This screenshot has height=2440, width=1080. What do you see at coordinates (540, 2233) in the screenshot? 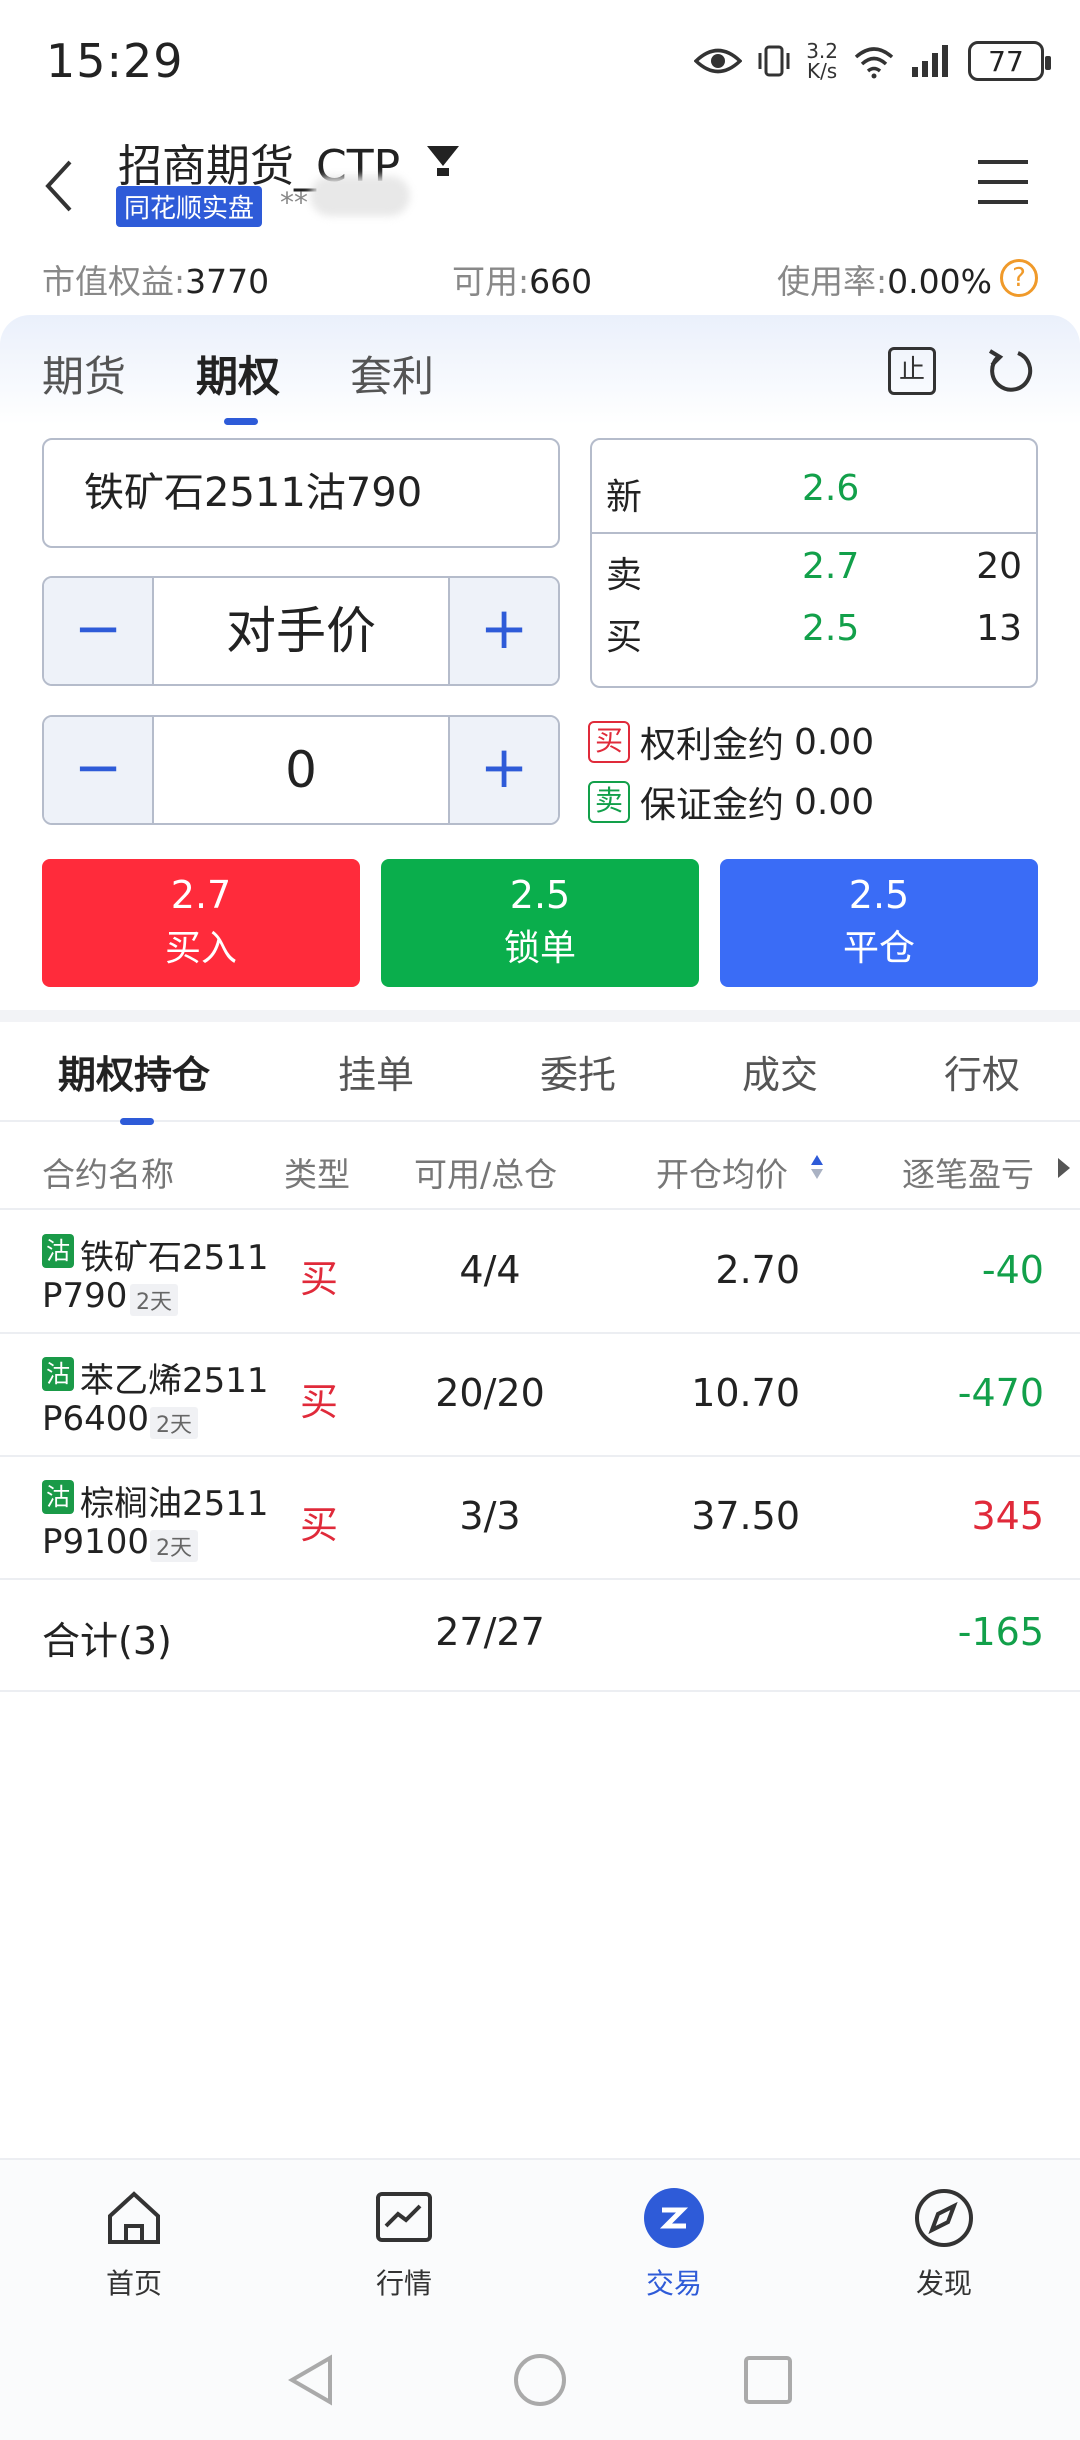
I see `bottom-nav: 首页 行情 交易 发现` at bounding box center [540, 2233].